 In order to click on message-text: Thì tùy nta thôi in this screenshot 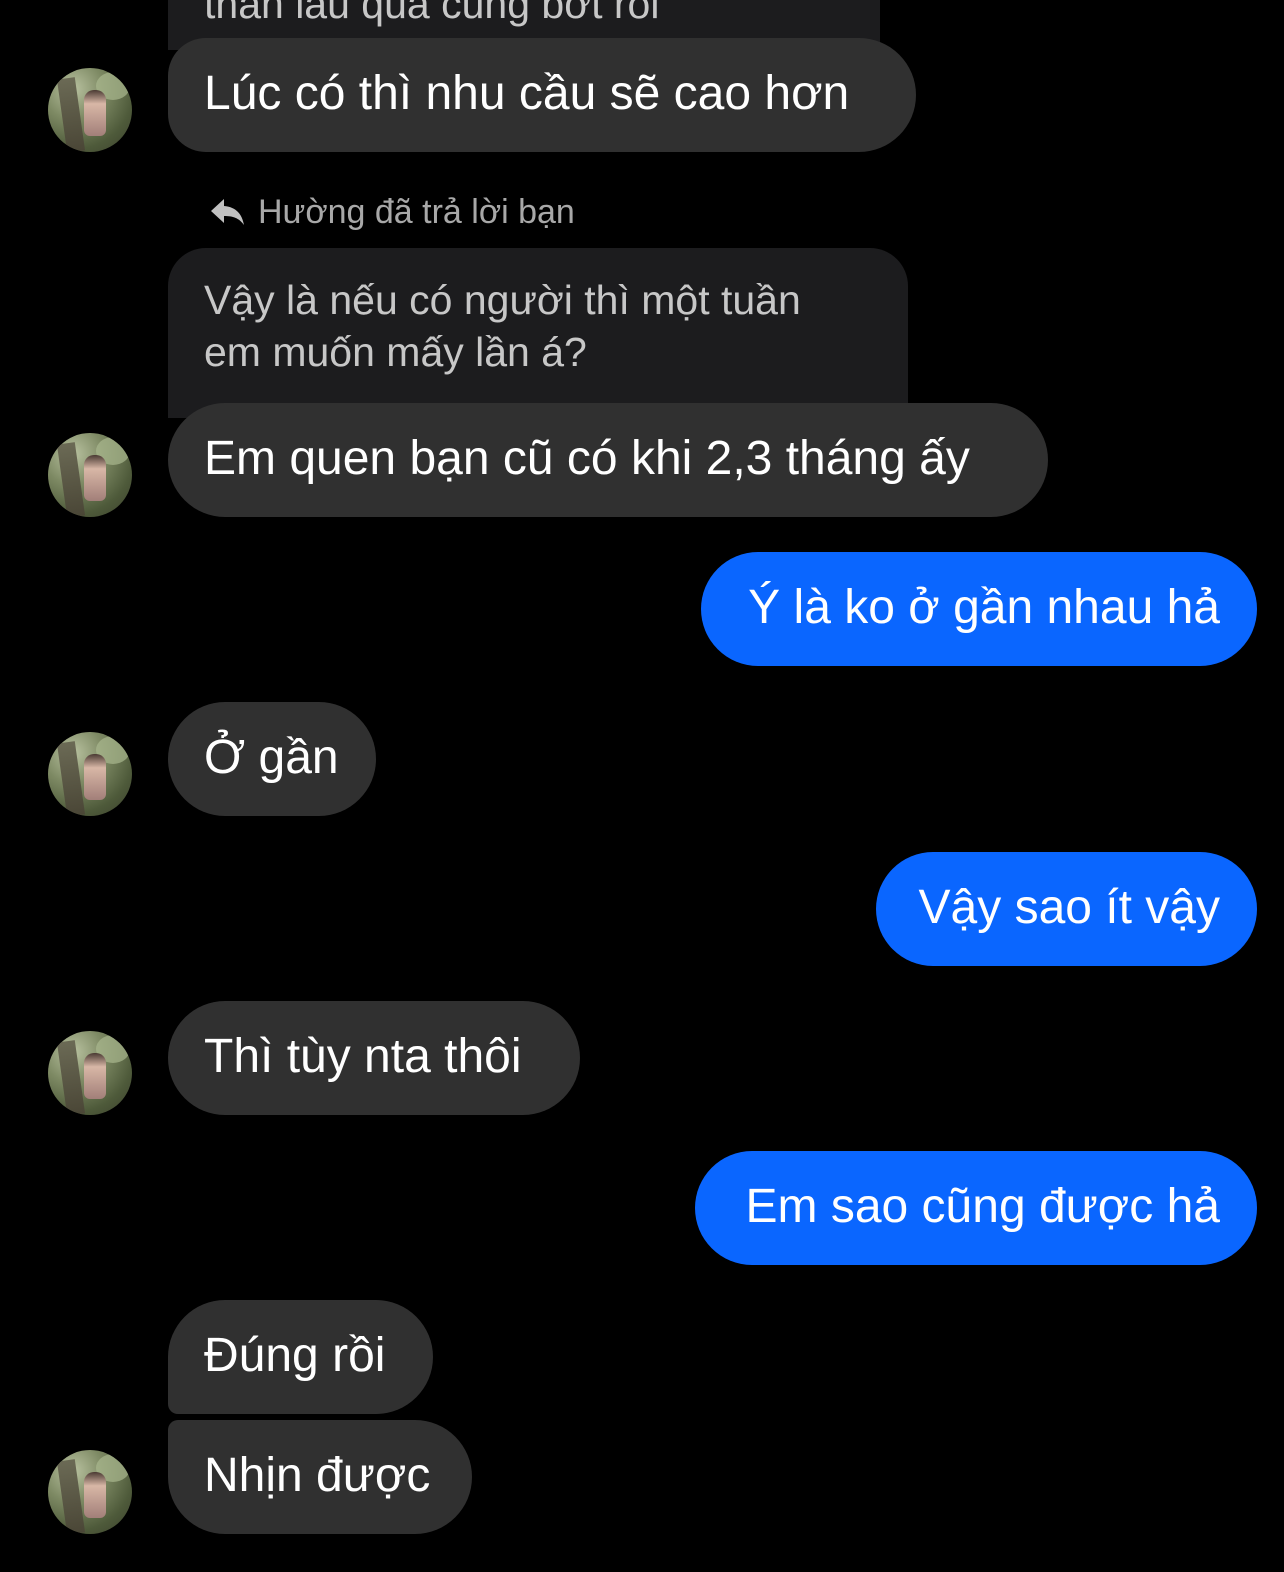, I will do `click(363, 1056)`.